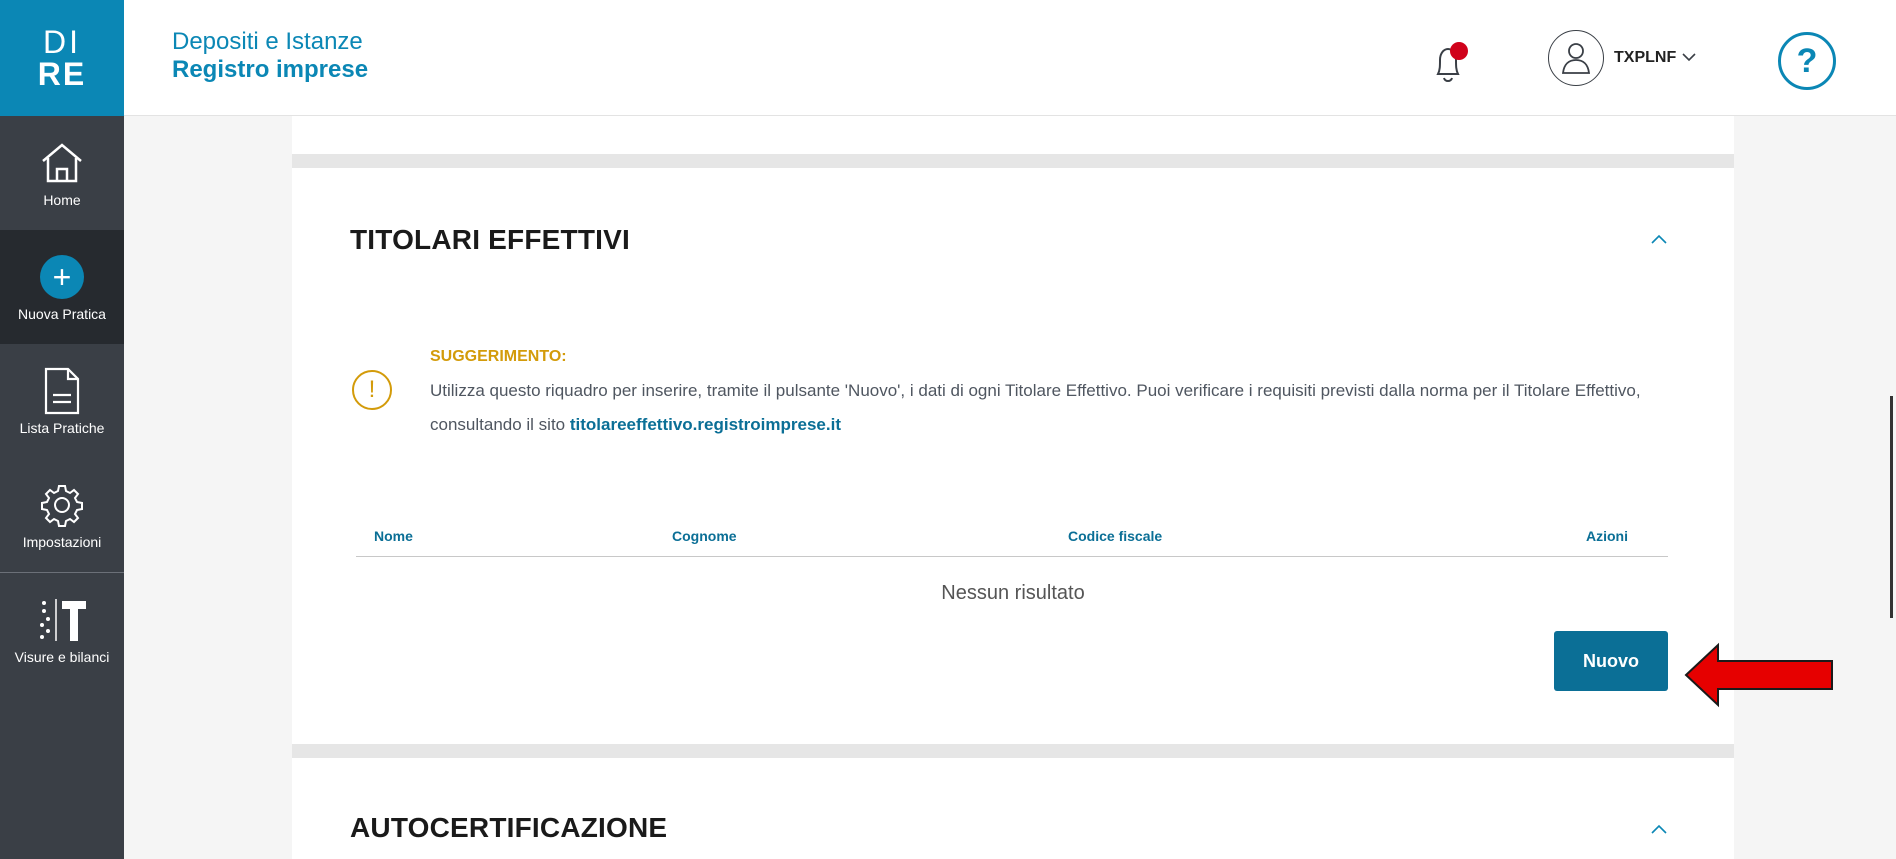  Describe the element at coordinates (1611, 661) in the screenshot. I see `nuovo-button: Nuovo` at that location.